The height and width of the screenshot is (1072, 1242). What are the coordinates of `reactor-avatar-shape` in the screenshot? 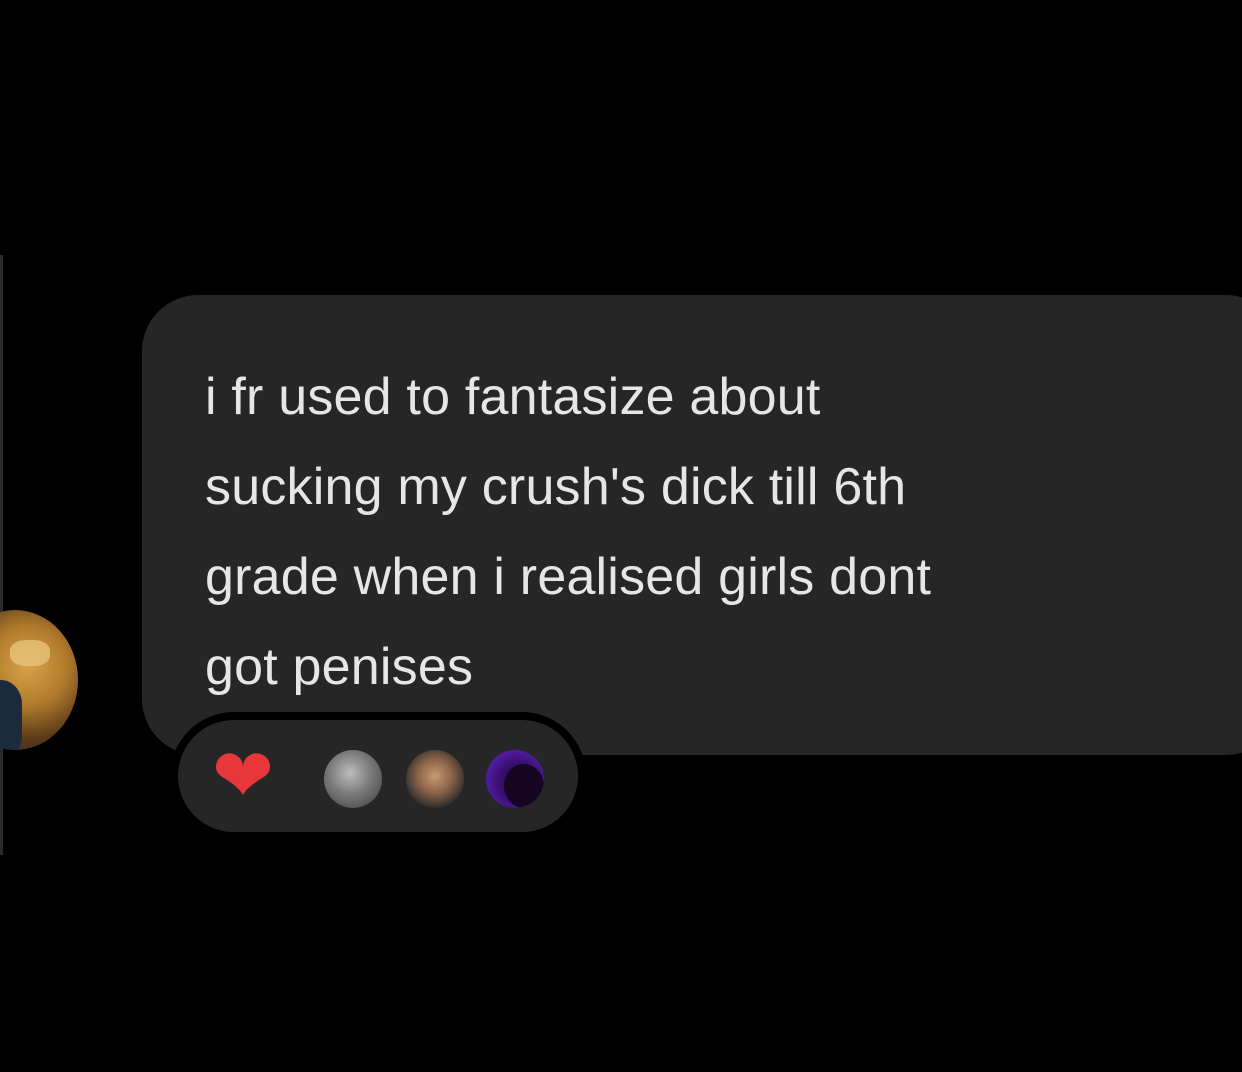 It's located at (524, 786).